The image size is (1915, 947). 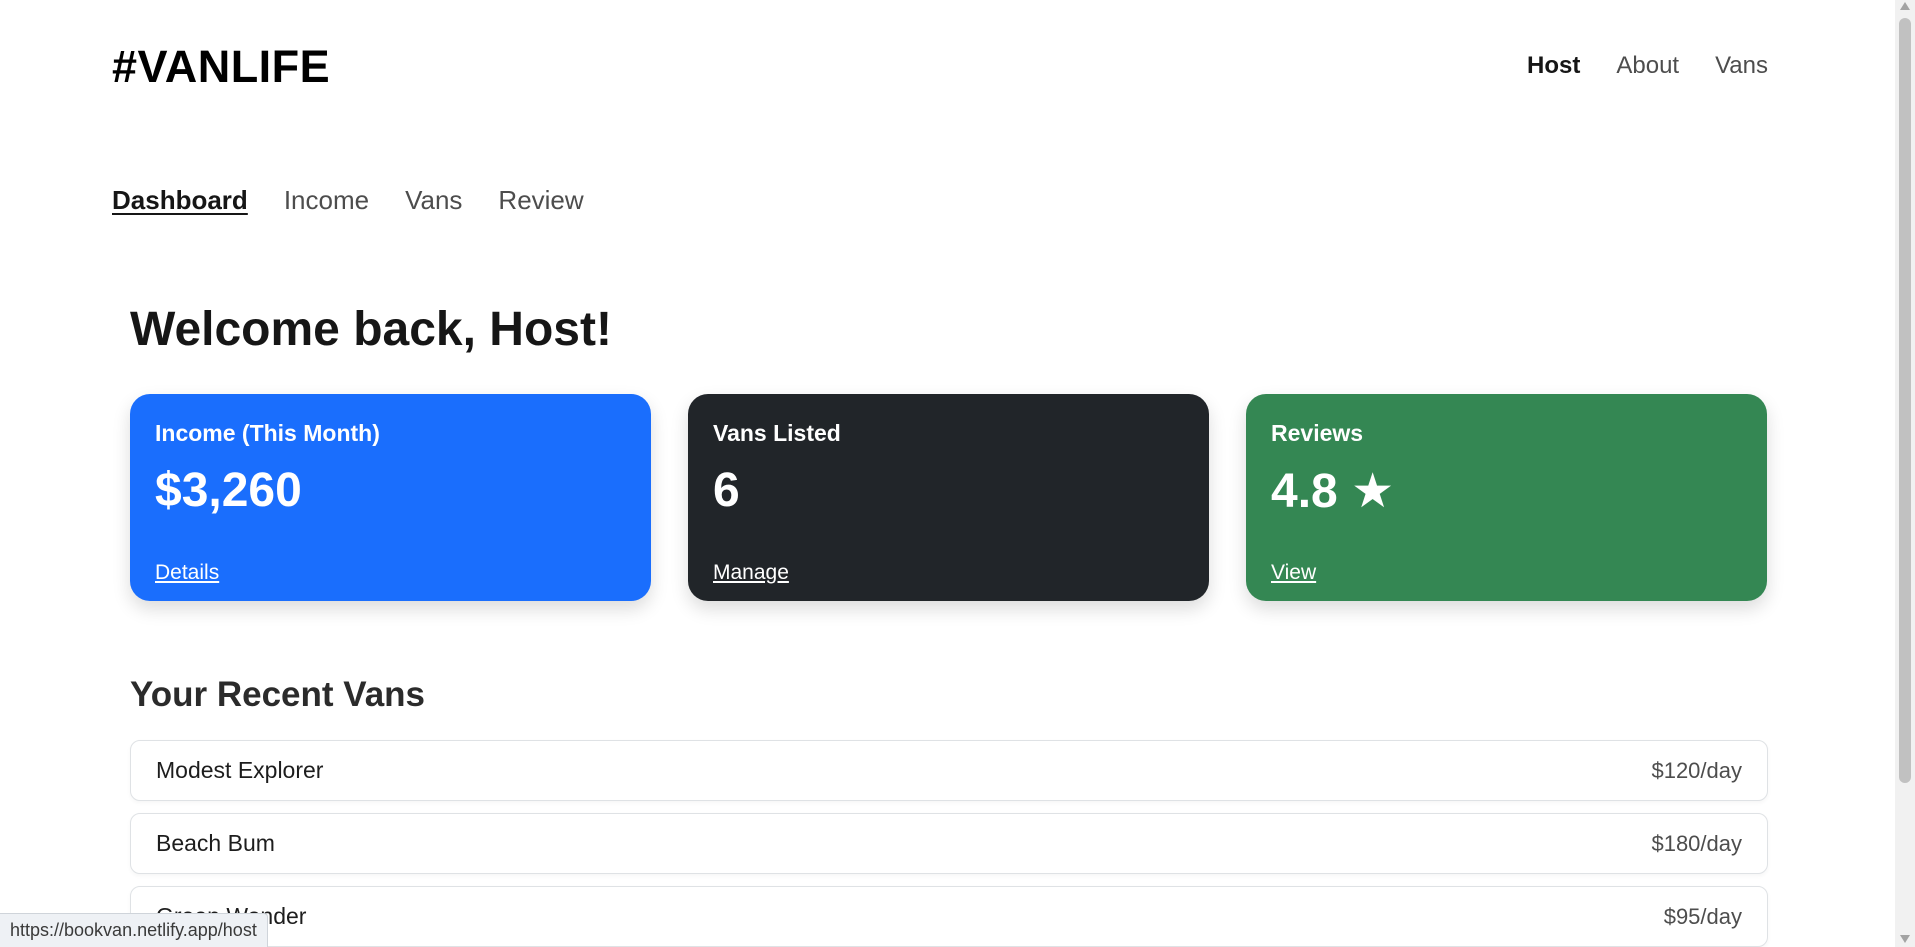 I want to click on host-nav-vans: Vans, so click(x=433, y=200).